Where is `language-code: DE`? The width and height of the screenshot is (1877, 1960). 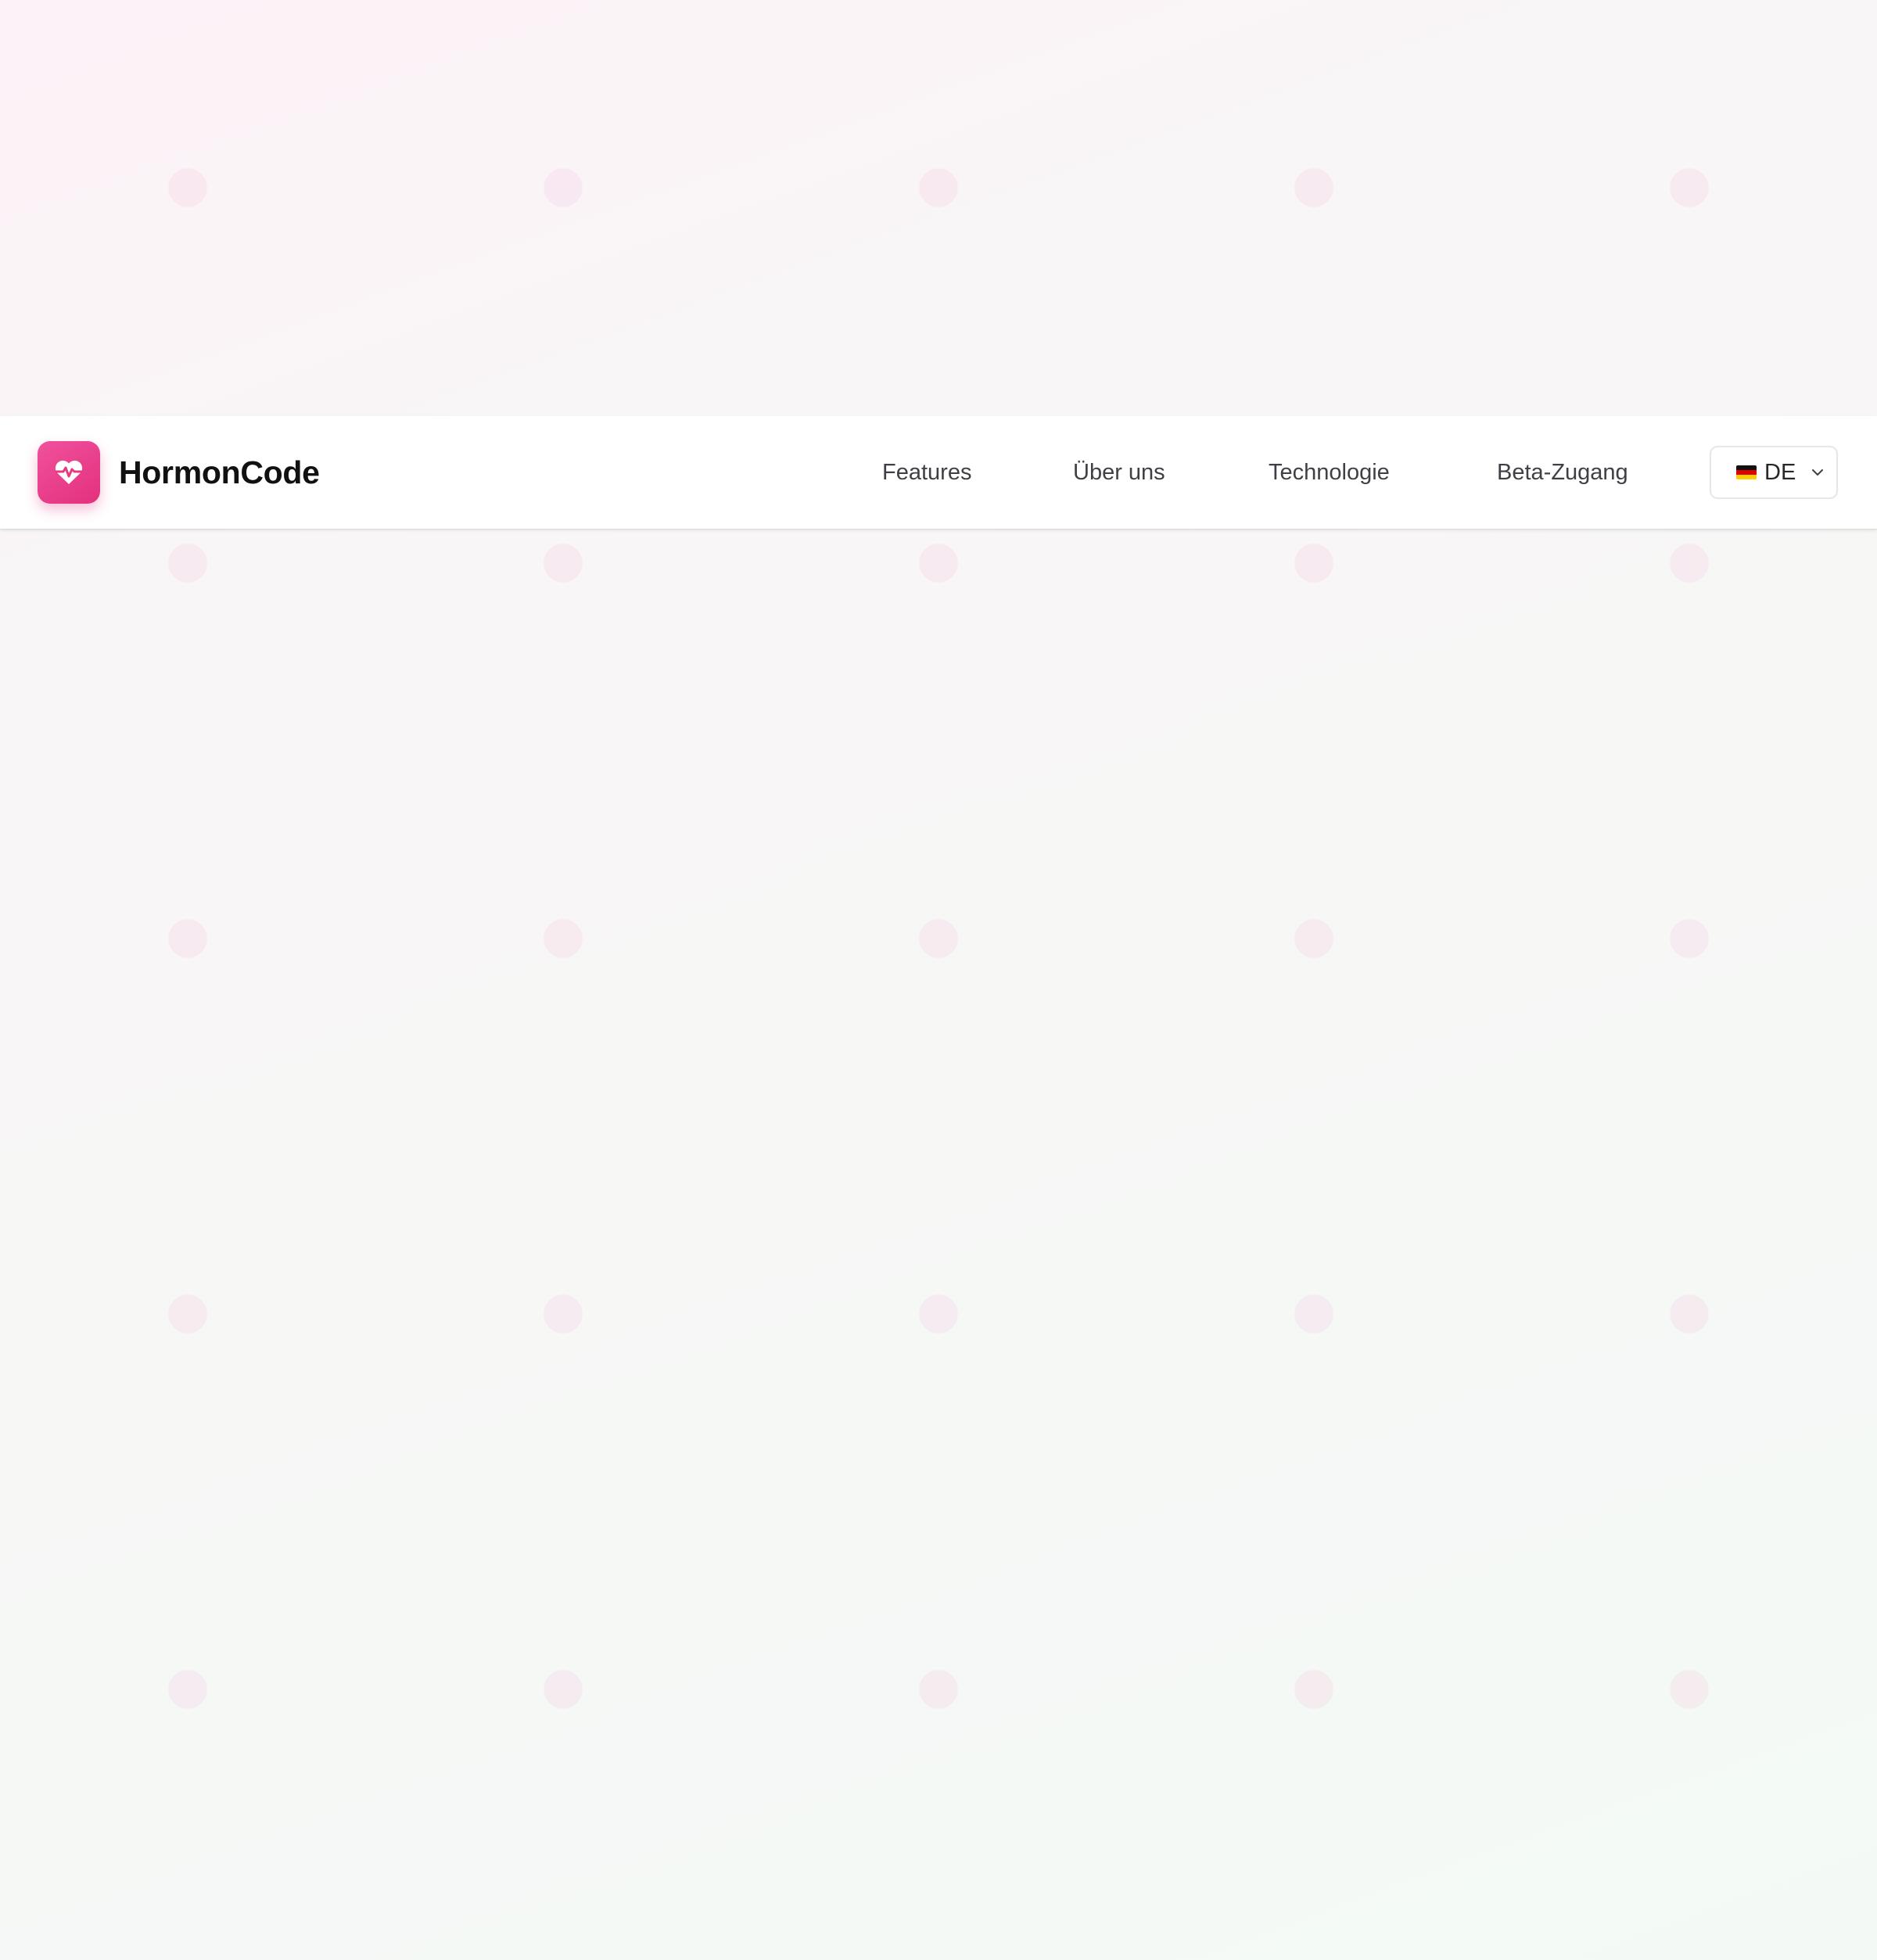 language-code: DE is located at coordinates (1780, 472).